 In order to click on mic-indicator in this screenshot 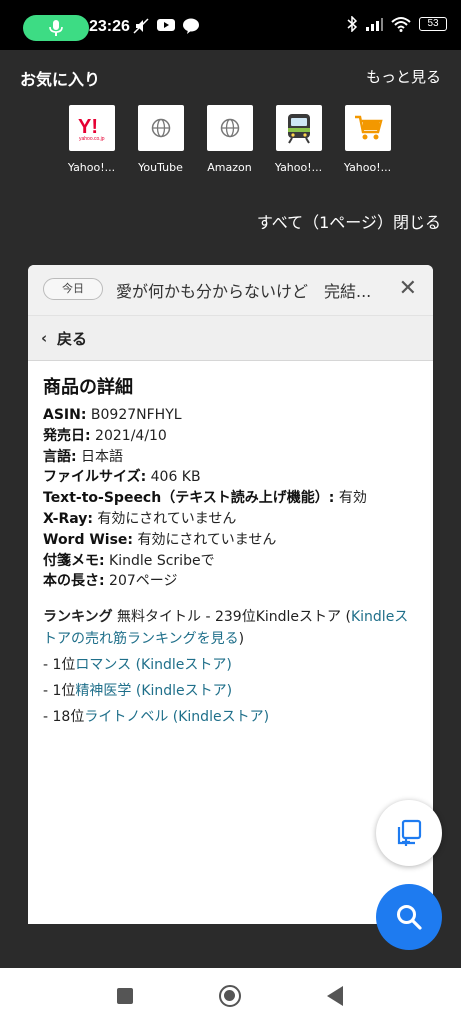, I will do `click(56, 28)`.